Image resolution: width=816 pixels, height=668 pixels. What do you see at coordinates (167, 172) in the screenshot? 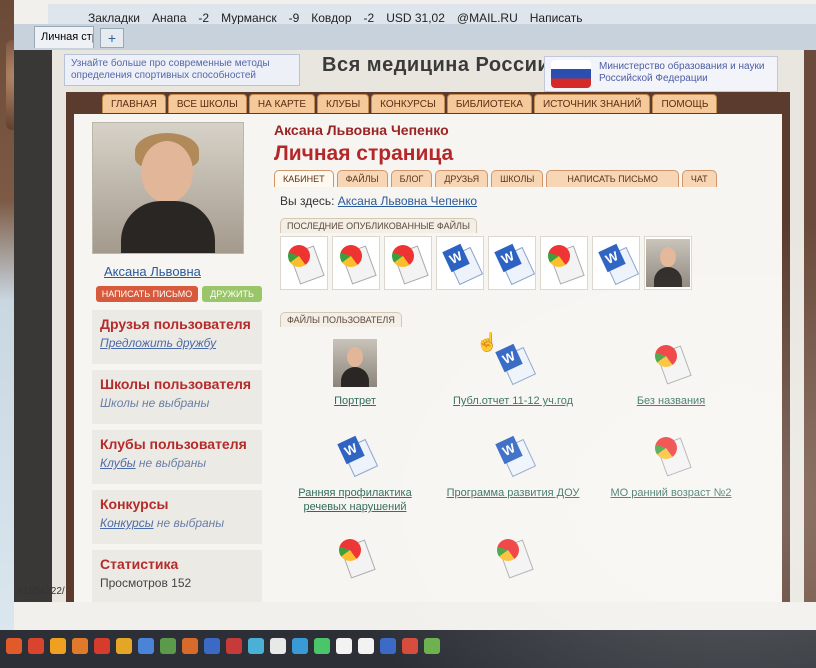
I see `avatar-face` at bounding box center [167, 172].